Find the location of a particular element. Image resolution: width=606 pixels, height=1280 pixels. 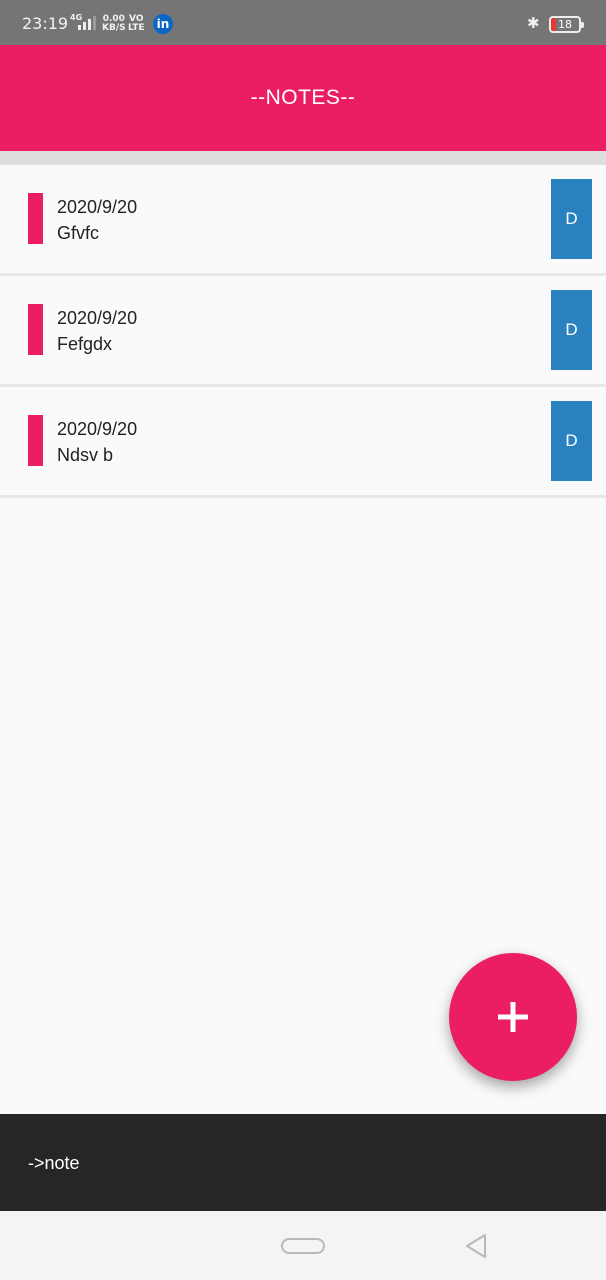

app-title: --NOTES-- is located at coordinates (303, 97).